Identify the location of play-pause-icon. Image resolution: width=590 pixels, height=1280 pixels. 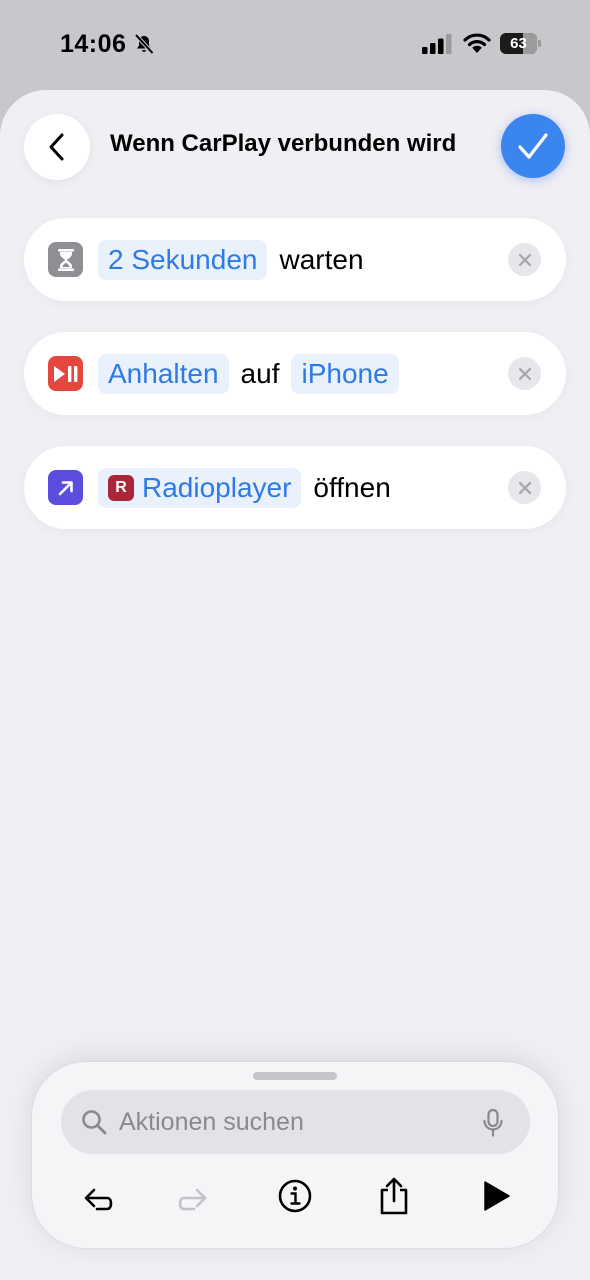
(65, 373).